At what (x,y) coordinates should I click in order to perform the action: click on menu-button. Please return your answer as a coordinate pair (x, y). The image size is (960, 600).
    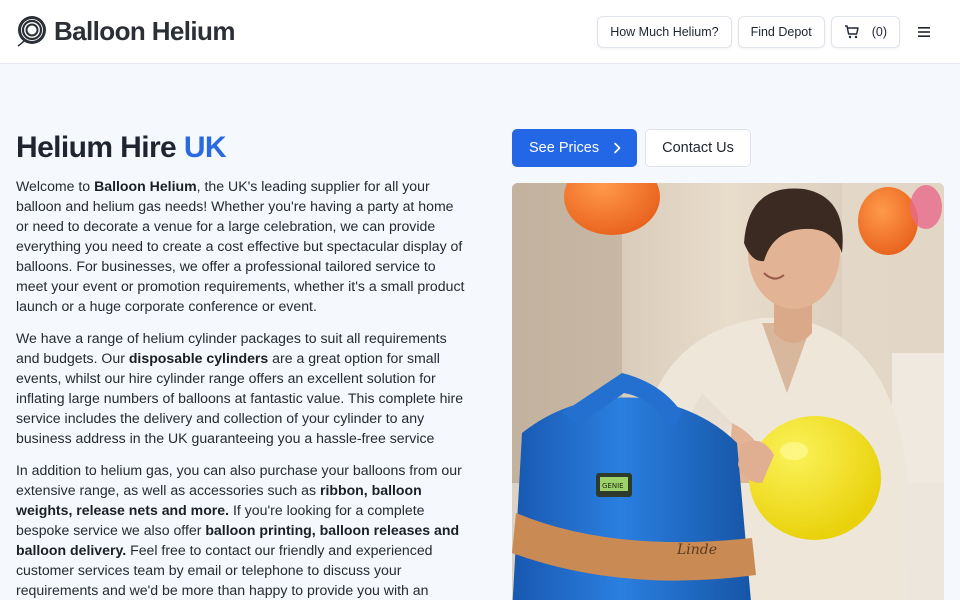
    Looking at the image, I should click on (924, 32).